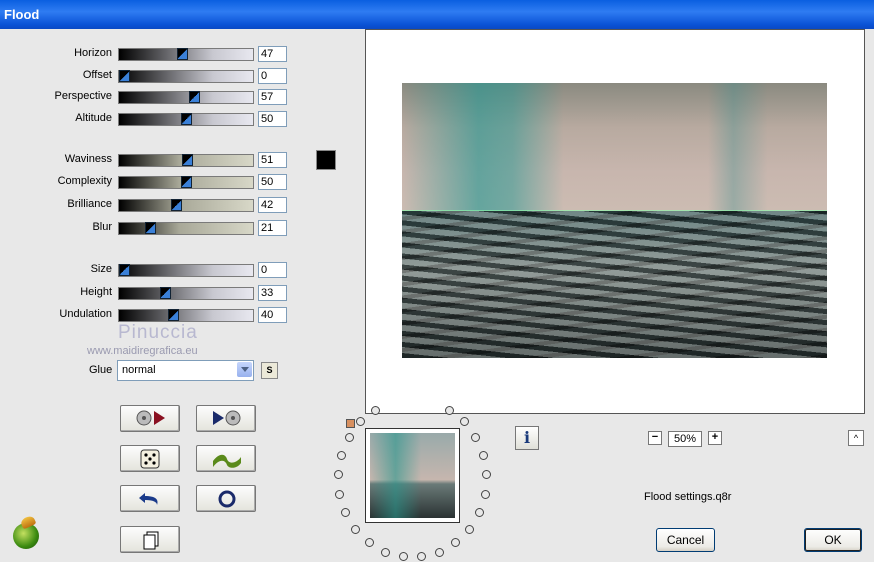  What do you see at coordinates (272, 205) in the screenshot?
I see `param-value-input: 42` at bounding box center [272, 205].